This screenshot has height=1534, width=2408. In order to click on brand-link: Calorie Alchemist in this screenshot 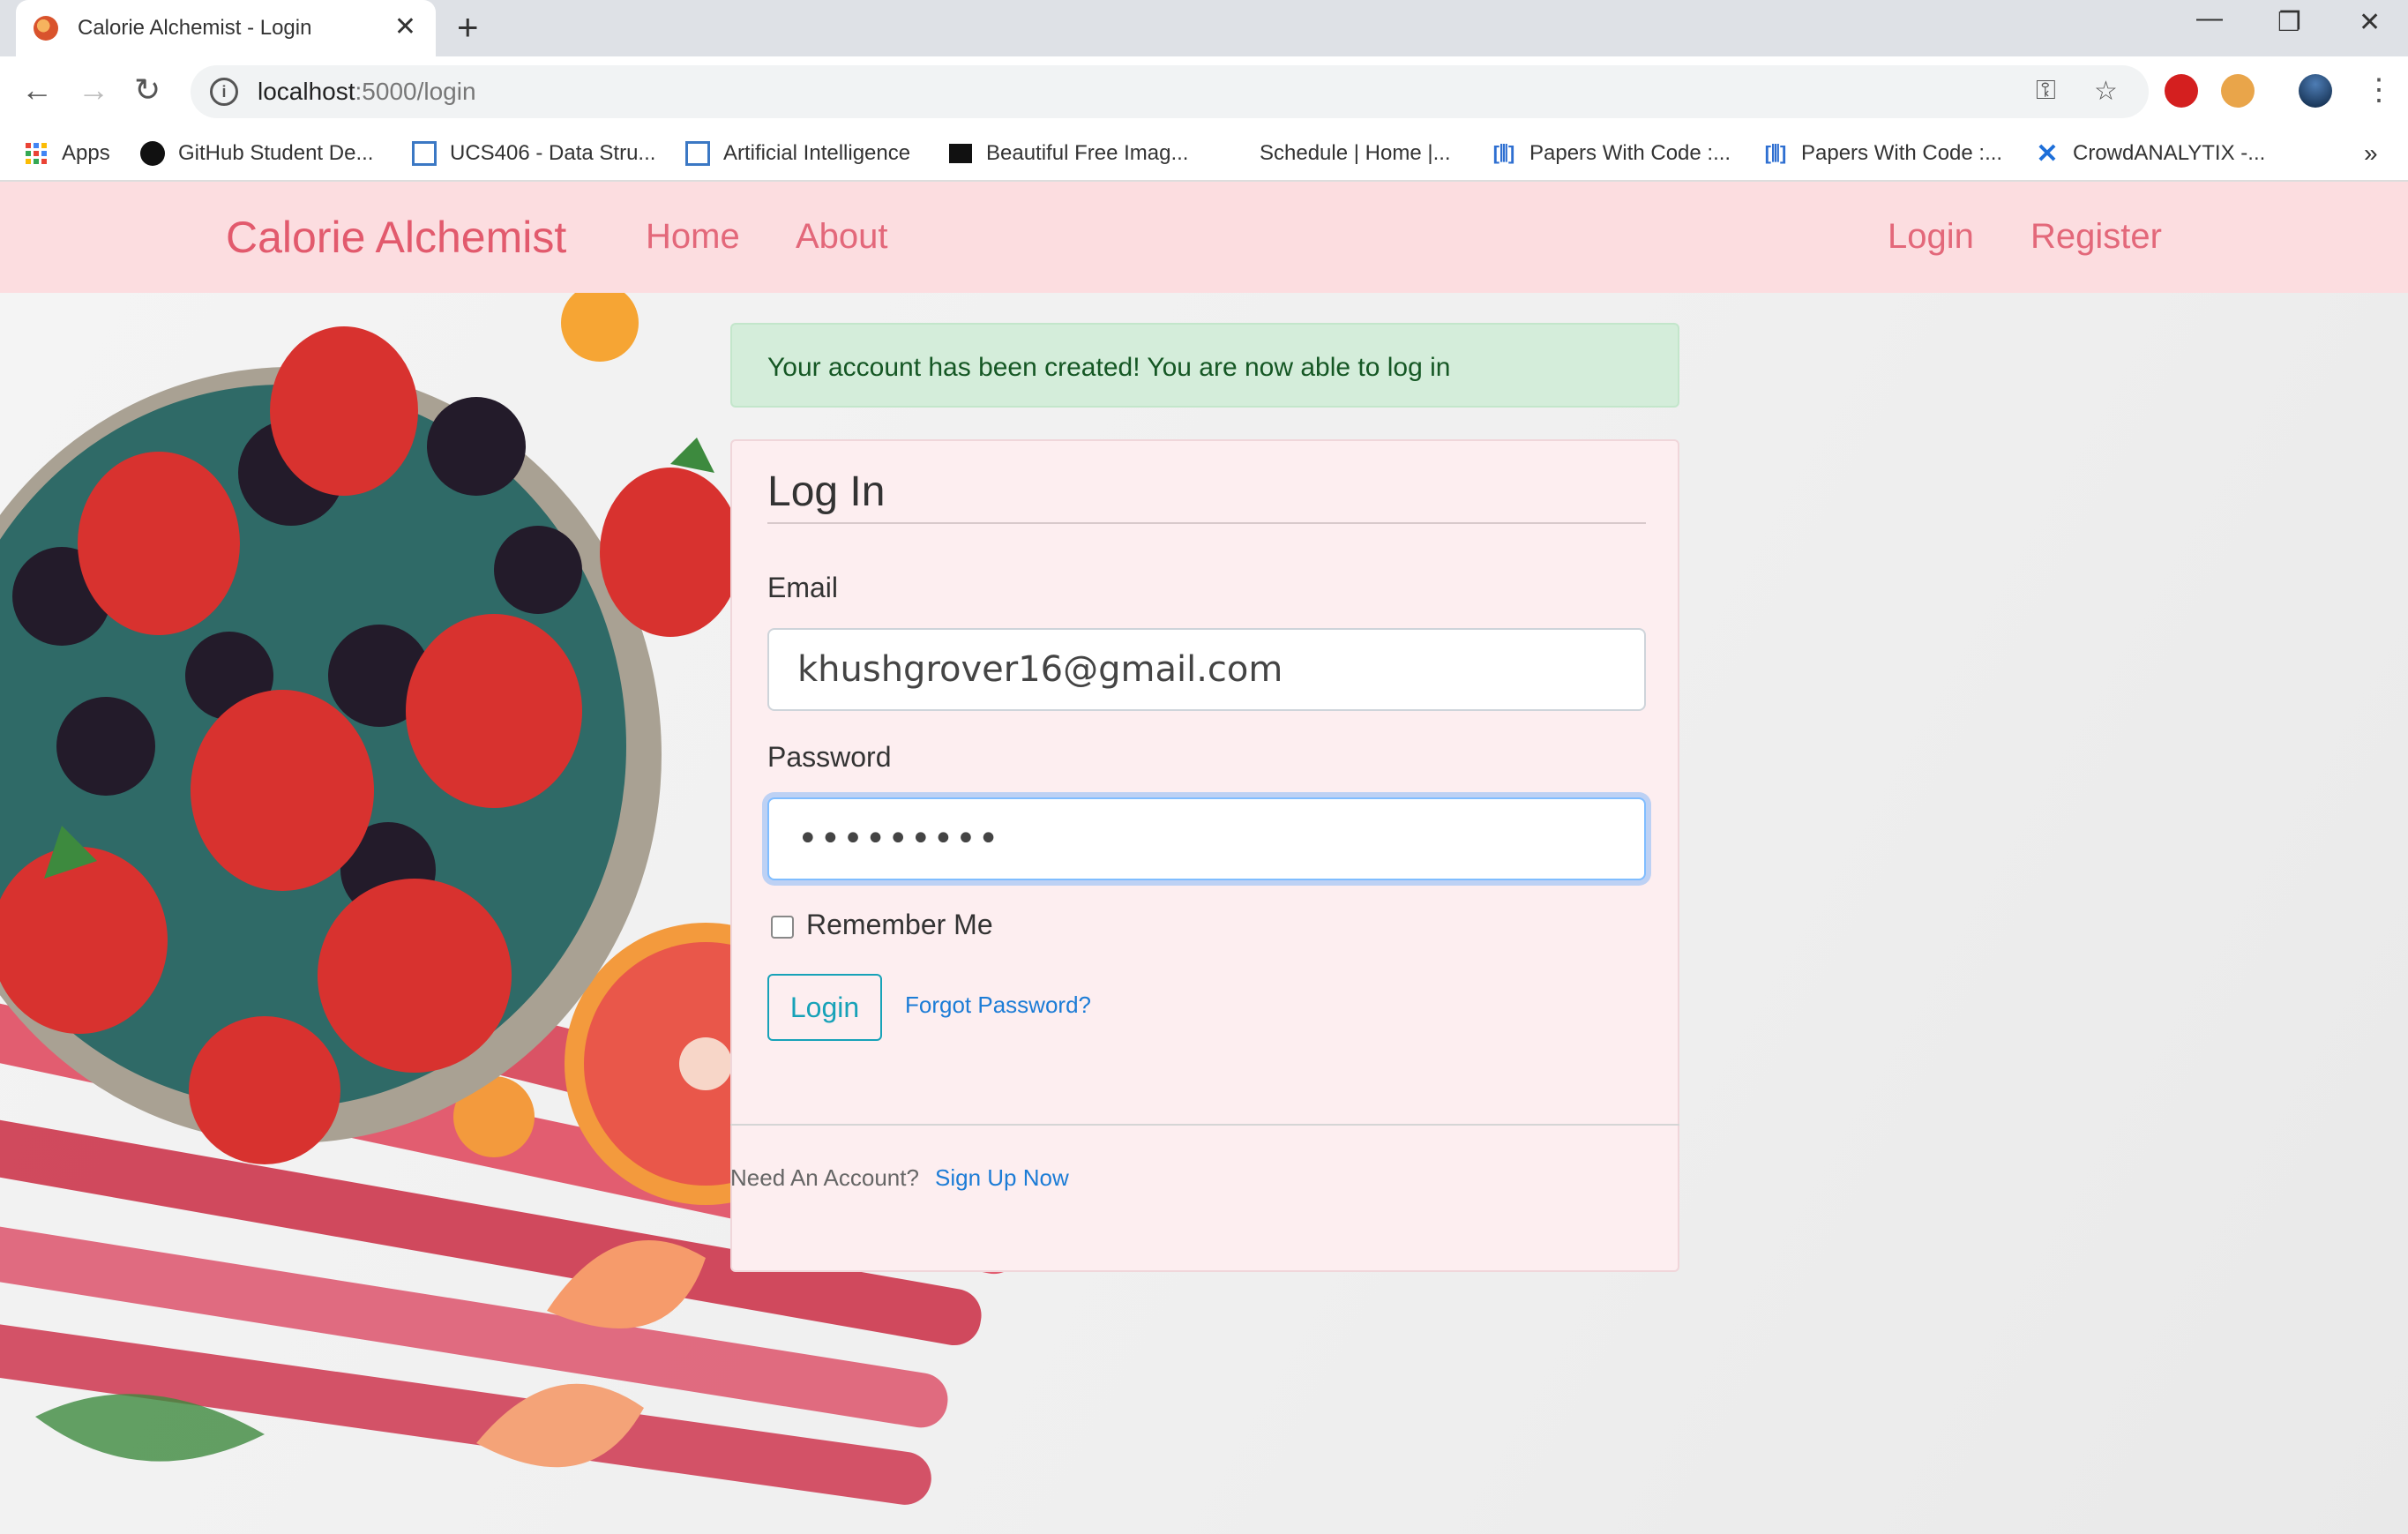, I will do `click(396, 237)`.